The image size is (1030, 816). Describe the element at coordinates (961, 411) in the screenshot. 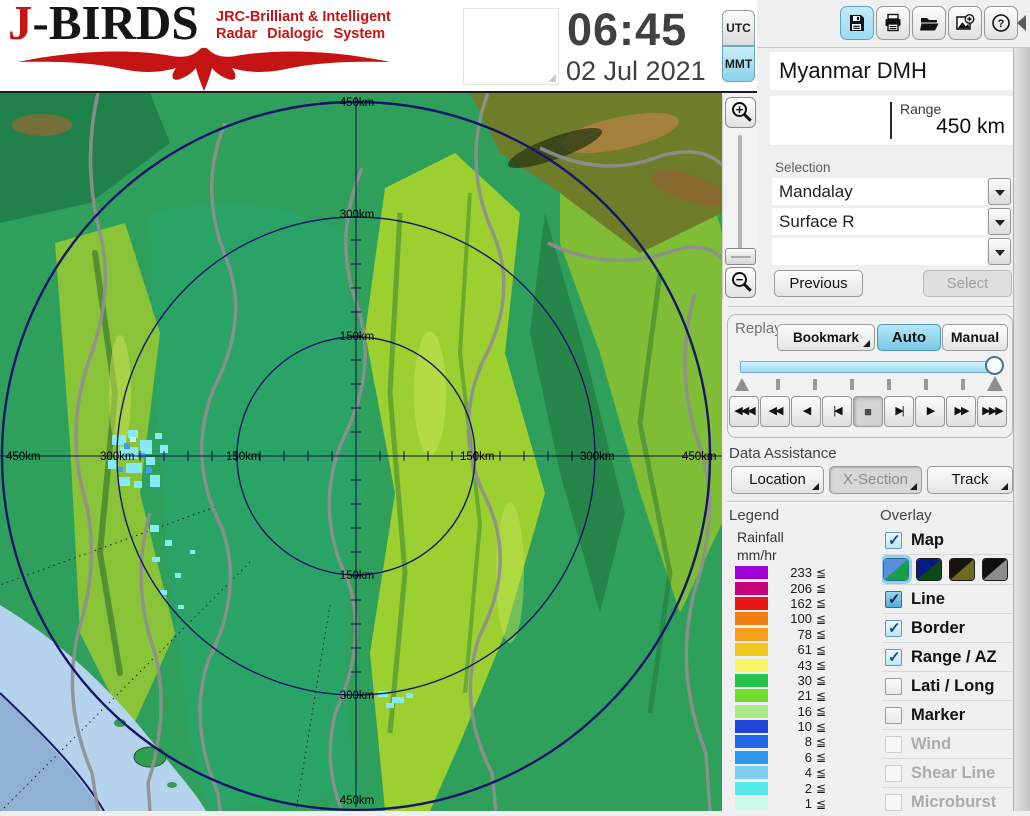

I see `forward-button: ▶▶` at that location.